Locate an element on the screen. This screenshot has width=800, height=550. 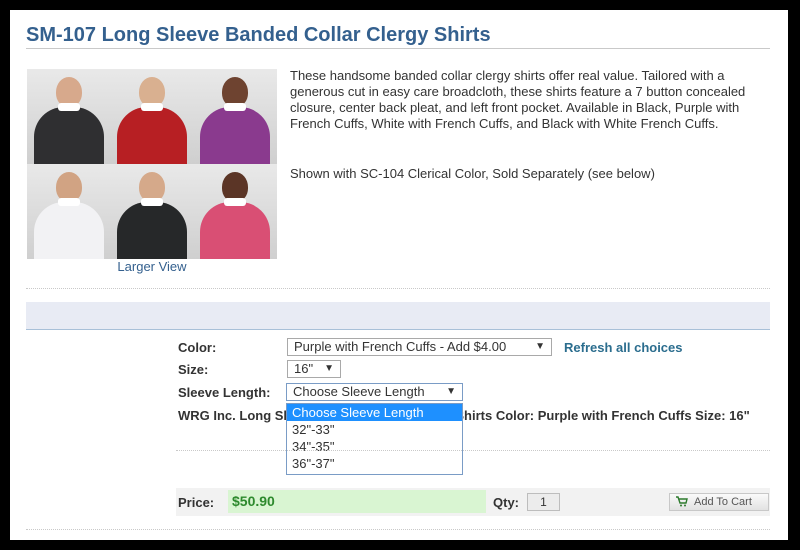
qty-label: Qty: is located at coordinates (506, 502).